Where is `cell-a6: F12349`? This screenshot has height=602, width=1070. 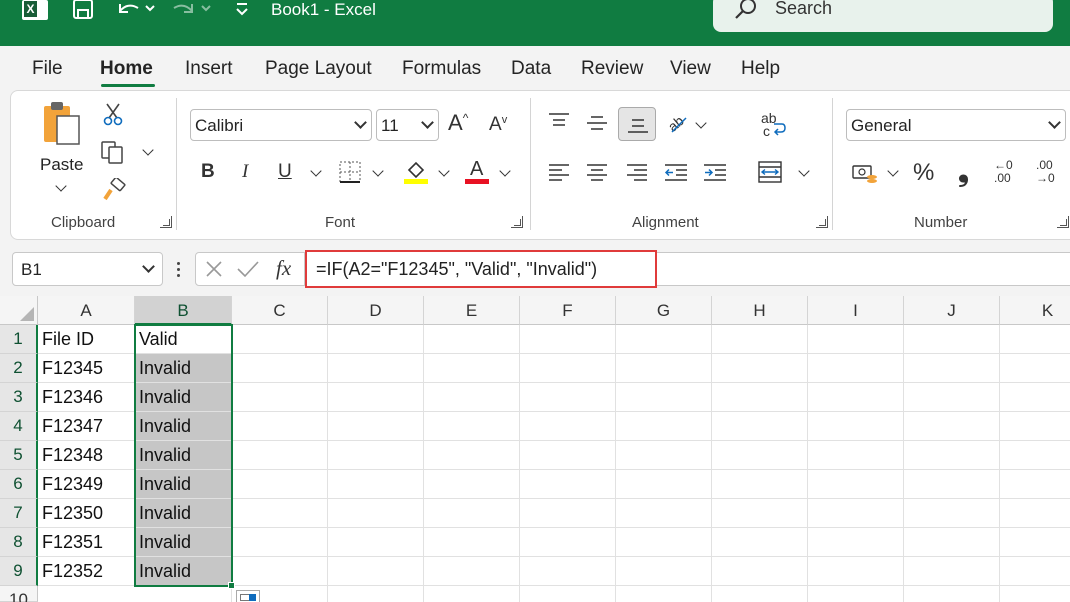 cell-a6: F12349 is located at coordinates (86, 484).